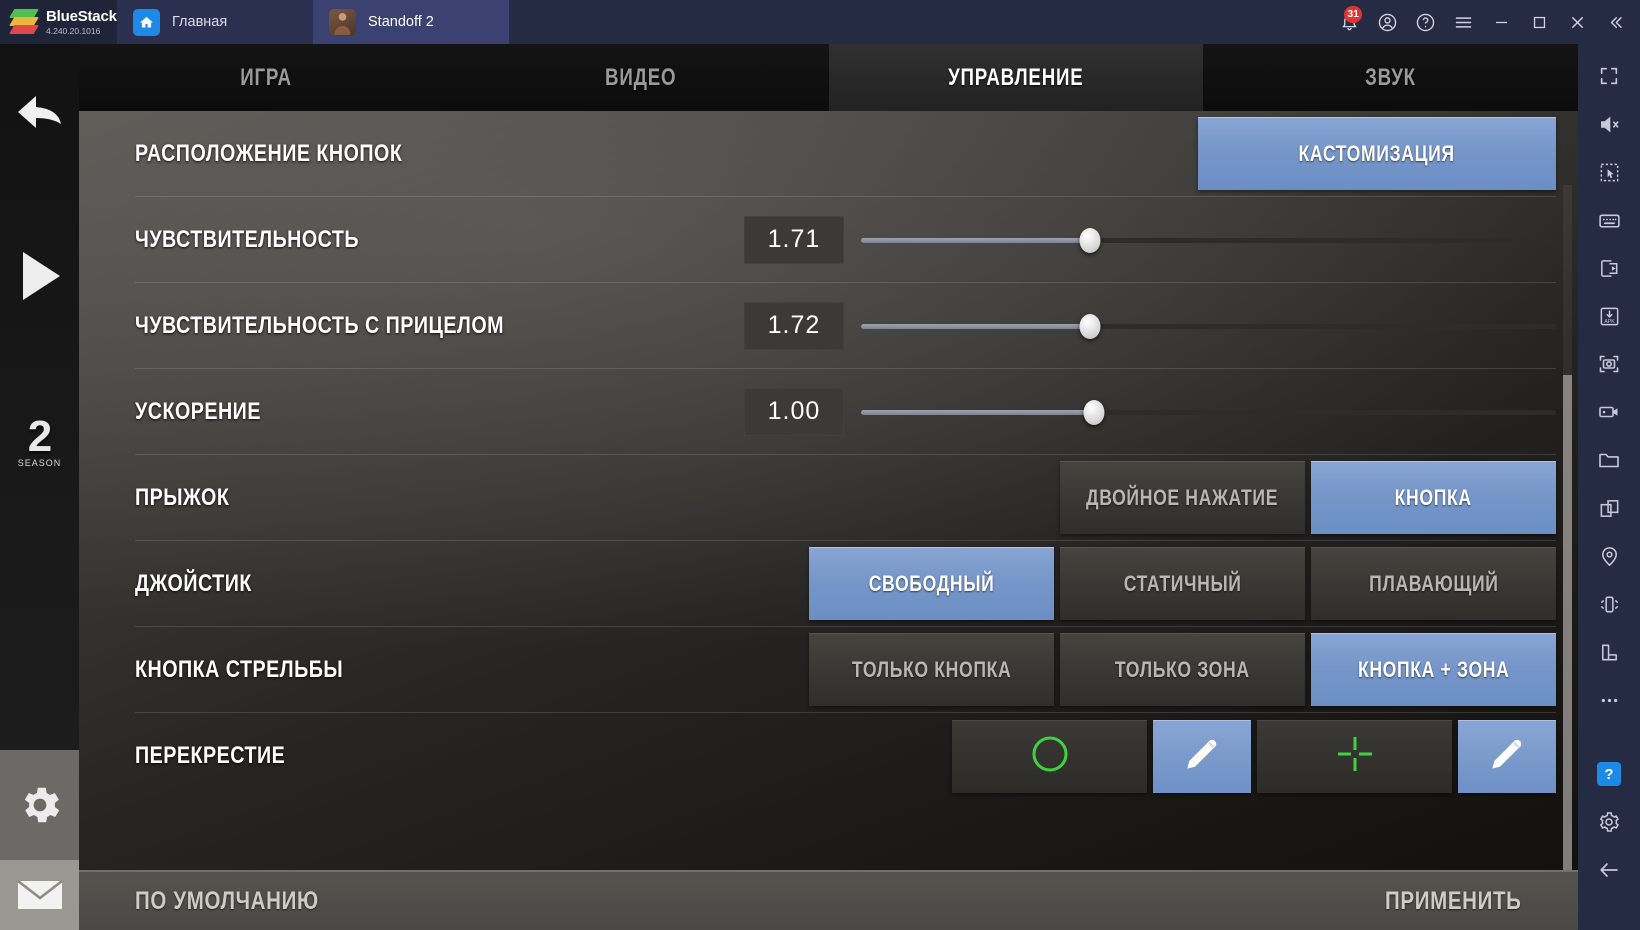  I want to click on default-button: ПО УМОЛЧАНИЮ, so click(227, 901).